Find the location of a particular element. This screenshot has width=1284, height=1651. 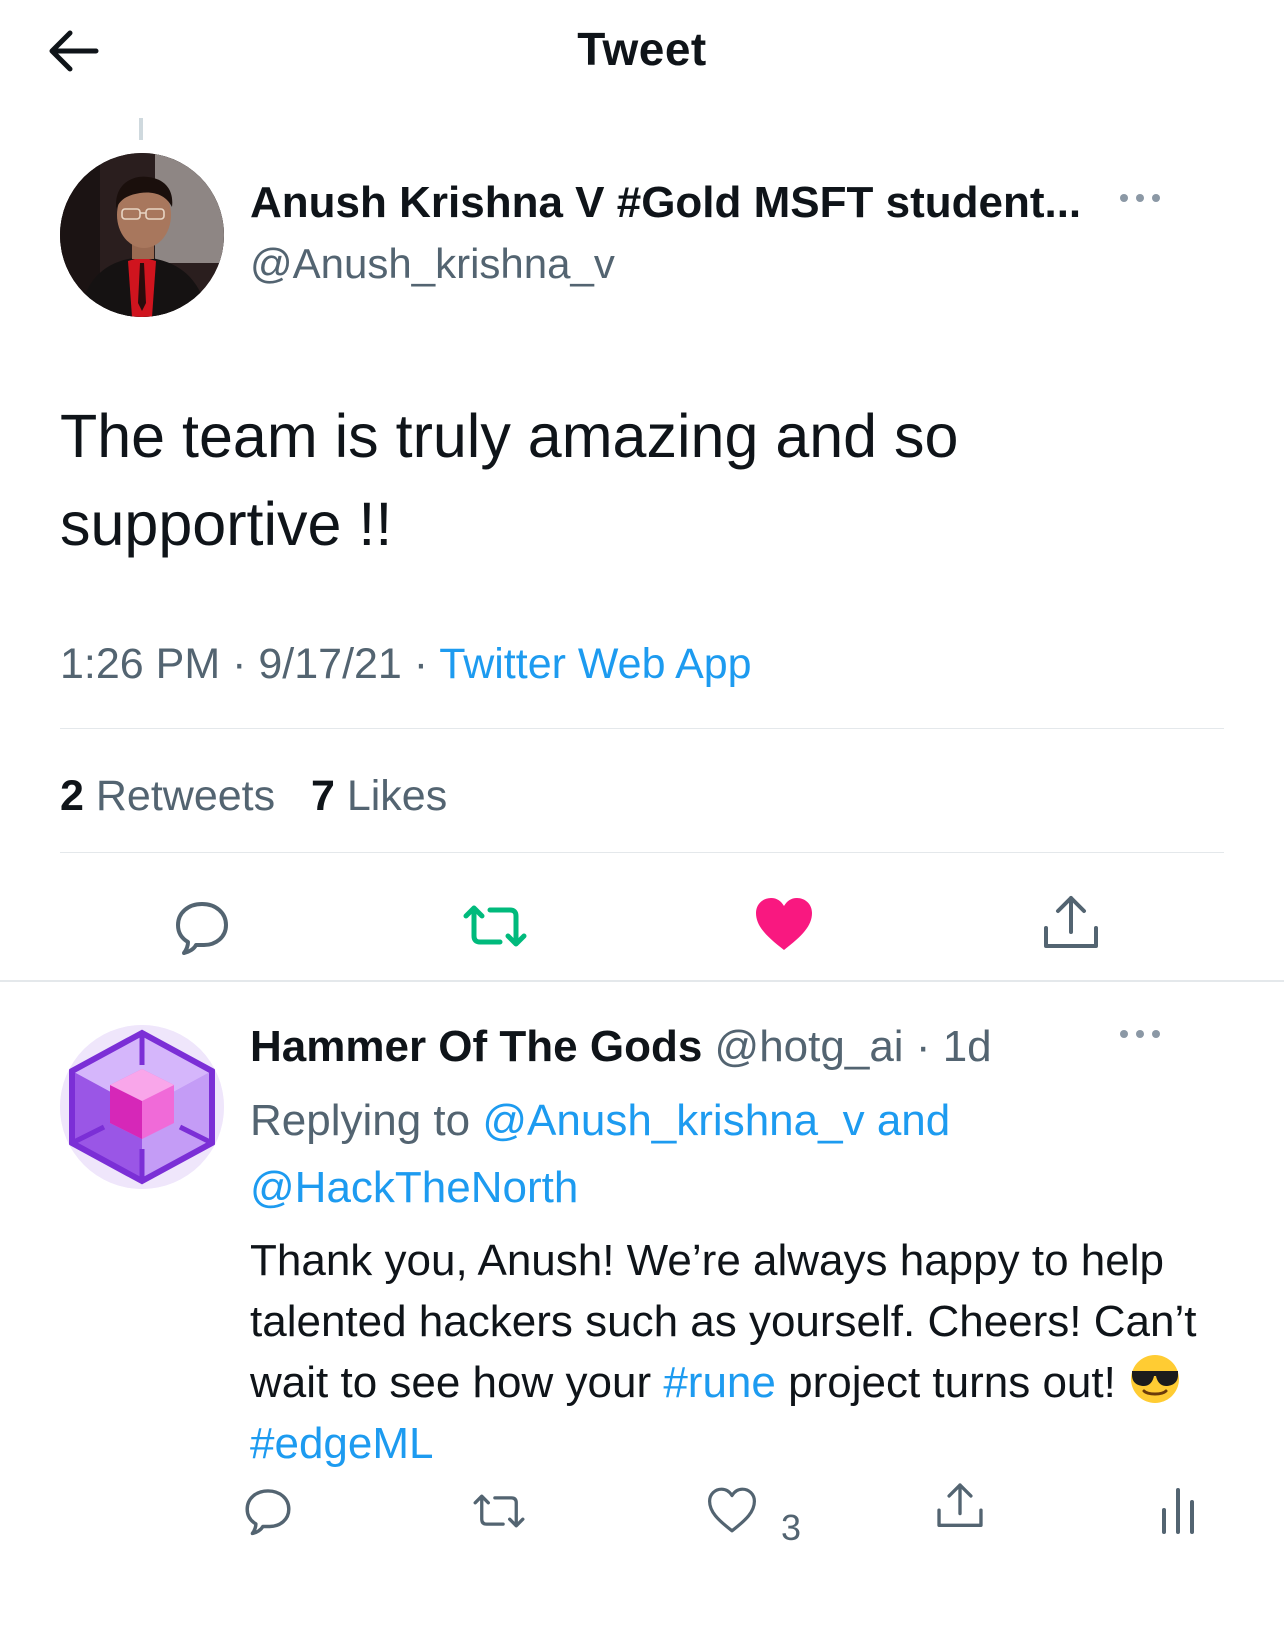

retweets-stat: 2 Retweets is located at coordinates (167, 796).